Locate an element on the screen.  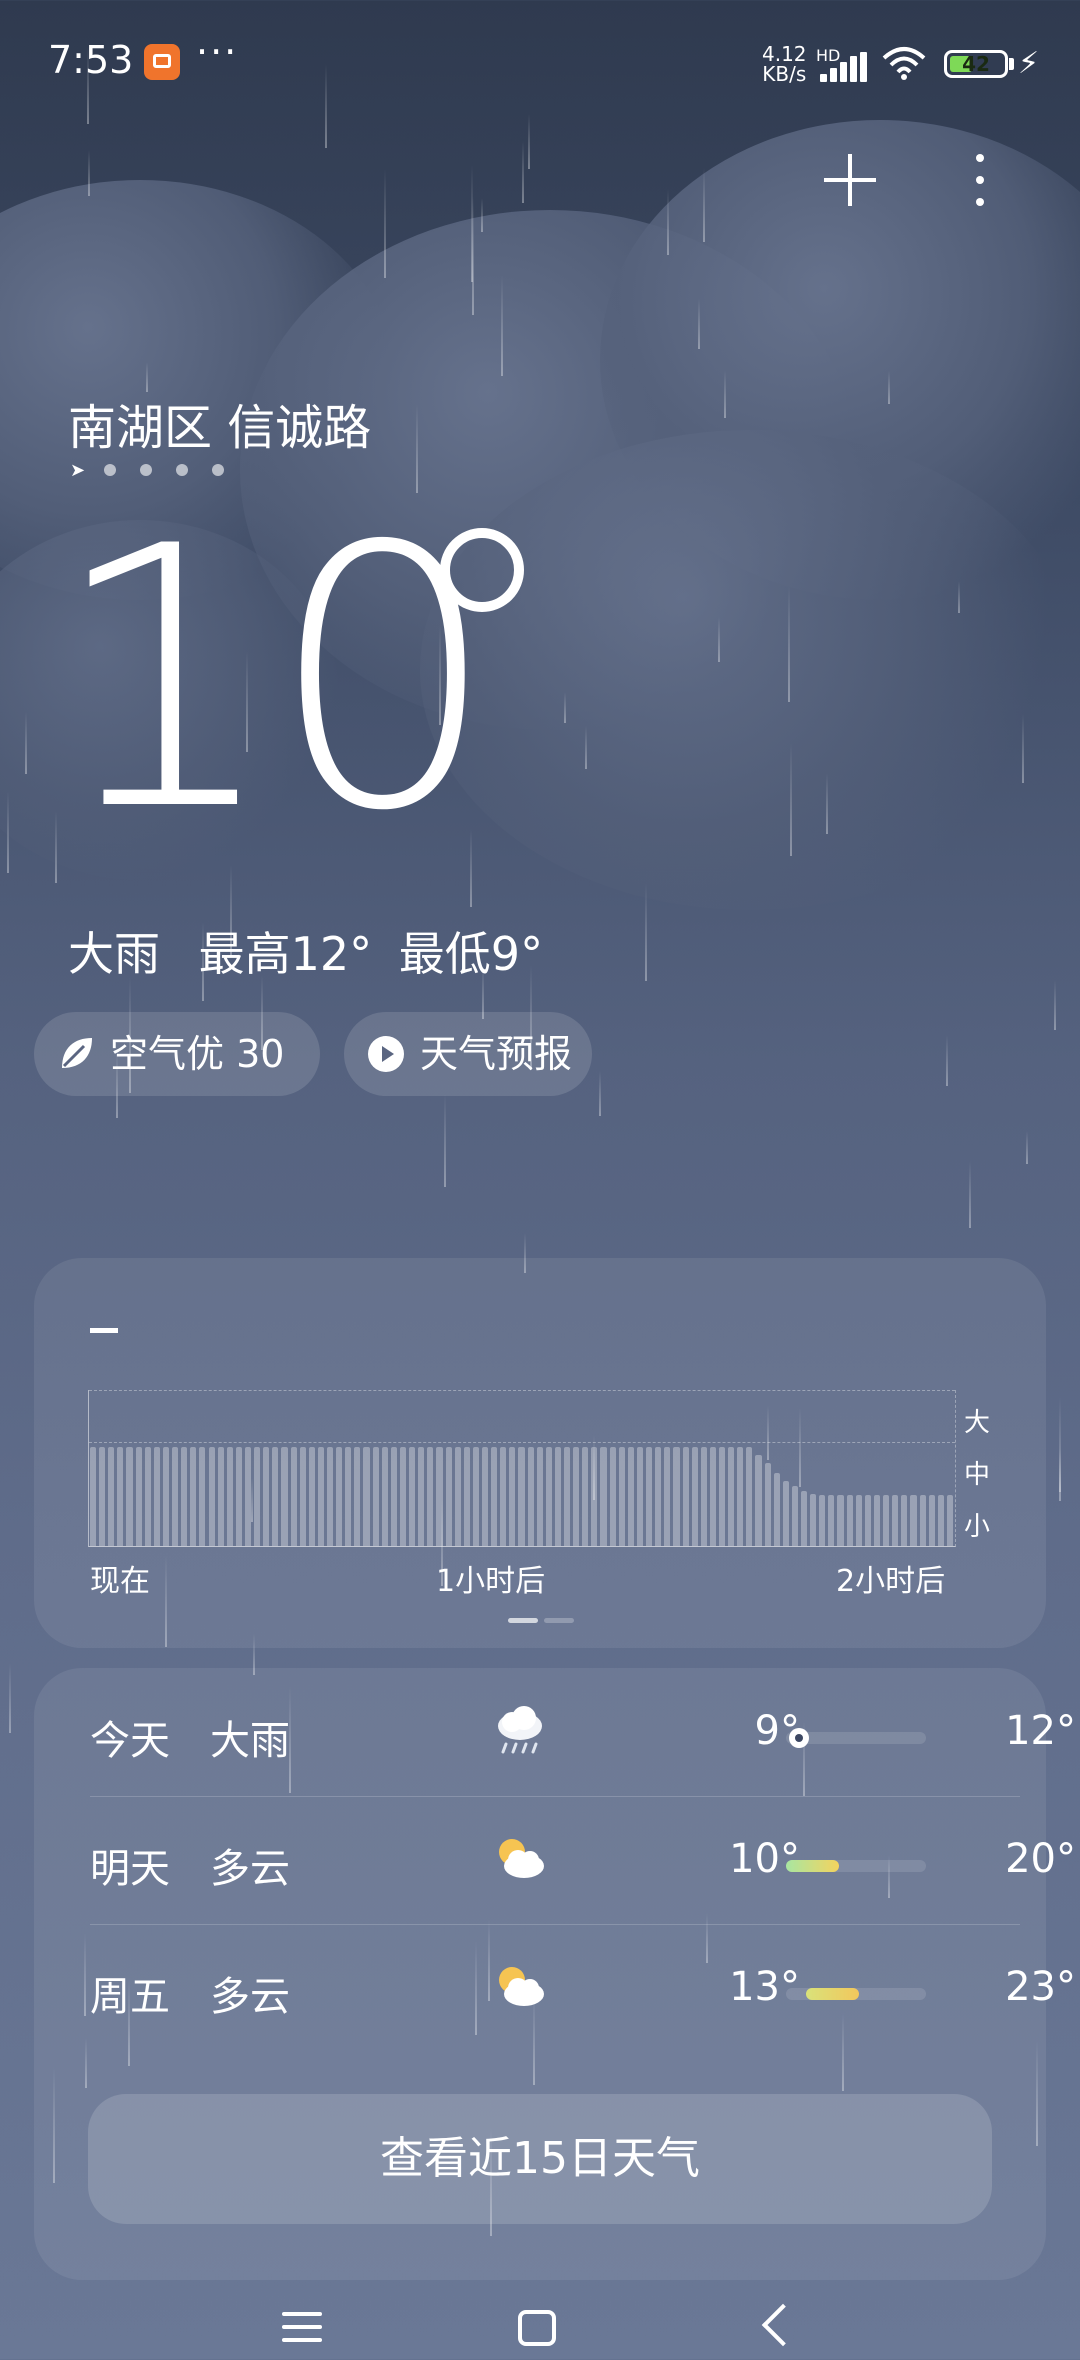
forecast-low: 10° is located at coordinates (764, 1859).